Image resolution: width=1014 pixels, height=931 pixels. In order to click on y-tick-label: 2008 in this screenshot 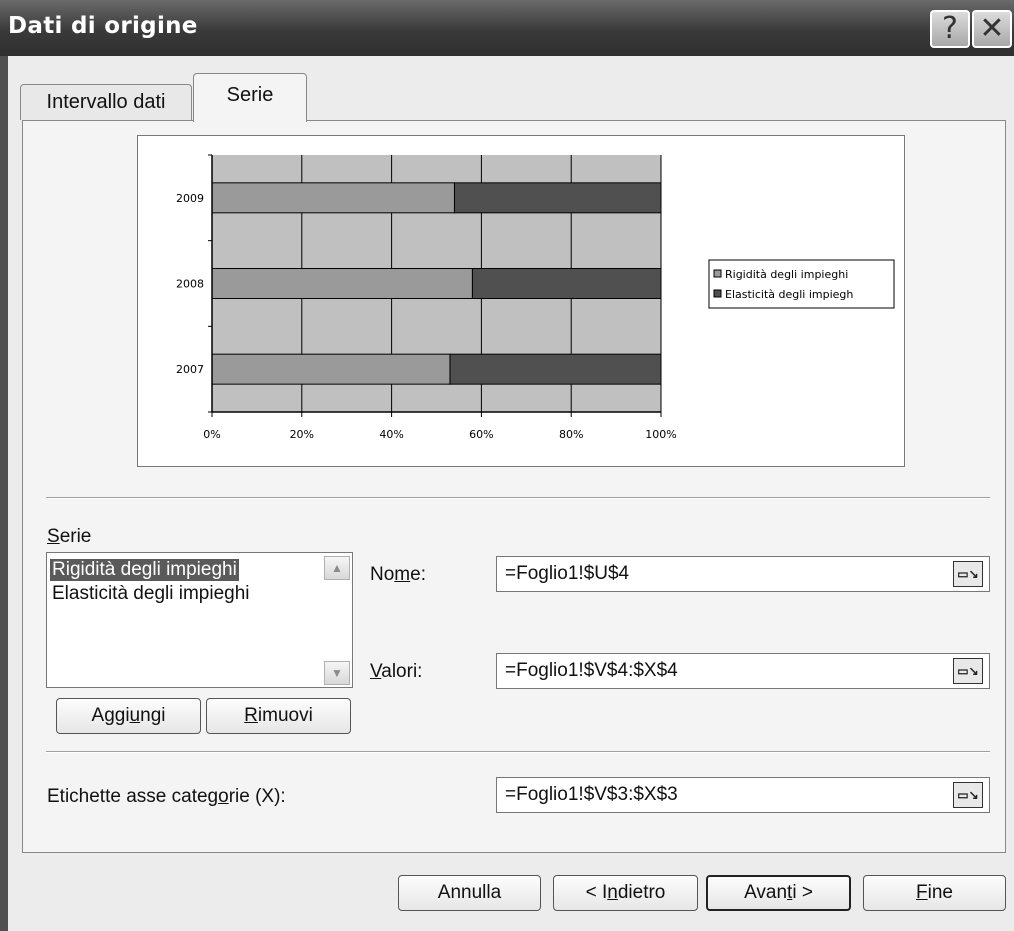, I will do `click(190, 284)`.